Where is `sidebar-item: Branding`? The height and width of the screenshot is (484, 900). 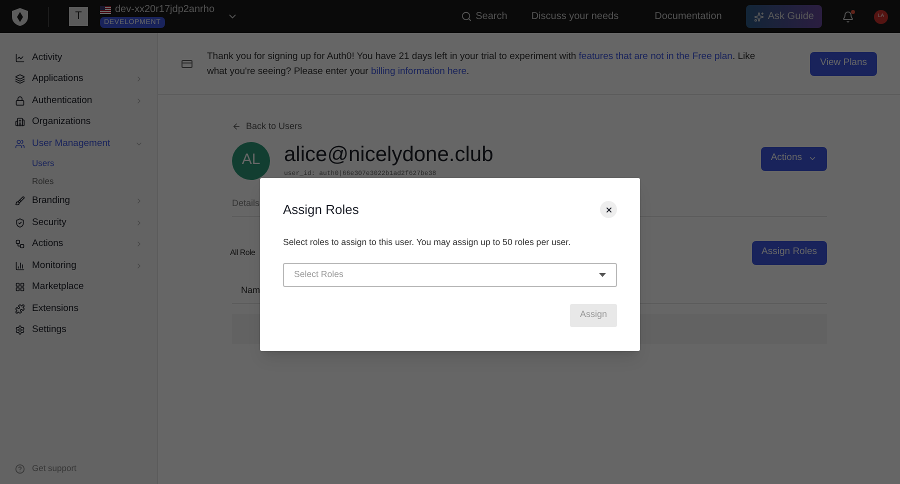 sidebar-item: Branding is located at coordinates (79, 201).